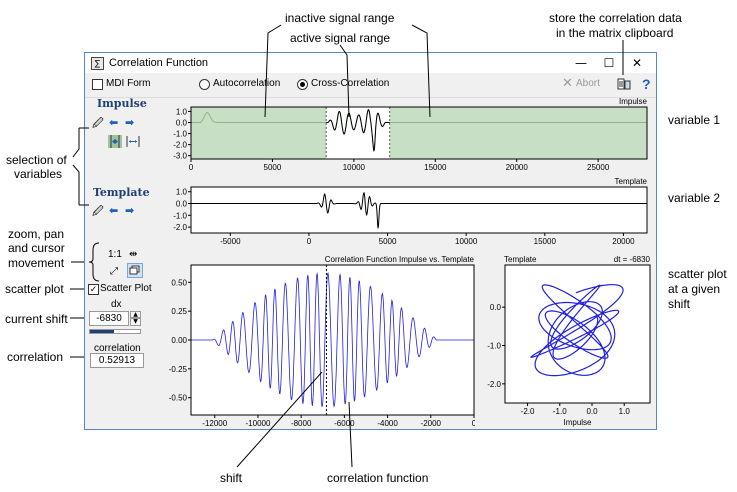  What do you see at coordinates (128, 83) in the screenshot?
I see `mdi-form-label: MDI Form` at bounding box center [128, 83].